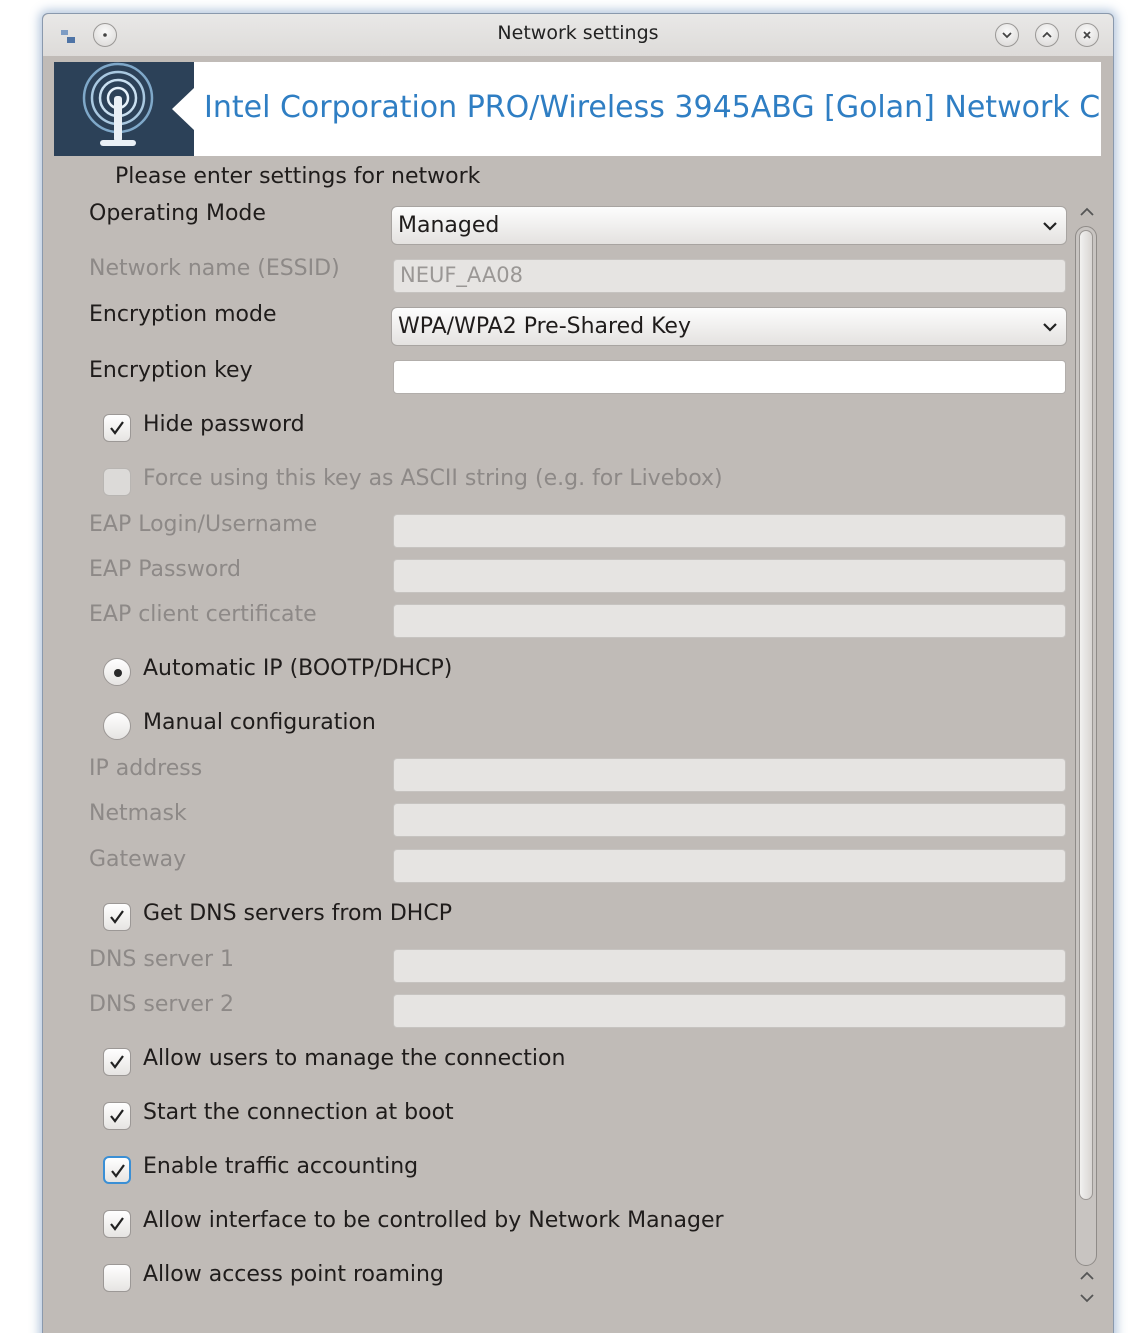  I want to click on ip-address-field, so click(729, 775).